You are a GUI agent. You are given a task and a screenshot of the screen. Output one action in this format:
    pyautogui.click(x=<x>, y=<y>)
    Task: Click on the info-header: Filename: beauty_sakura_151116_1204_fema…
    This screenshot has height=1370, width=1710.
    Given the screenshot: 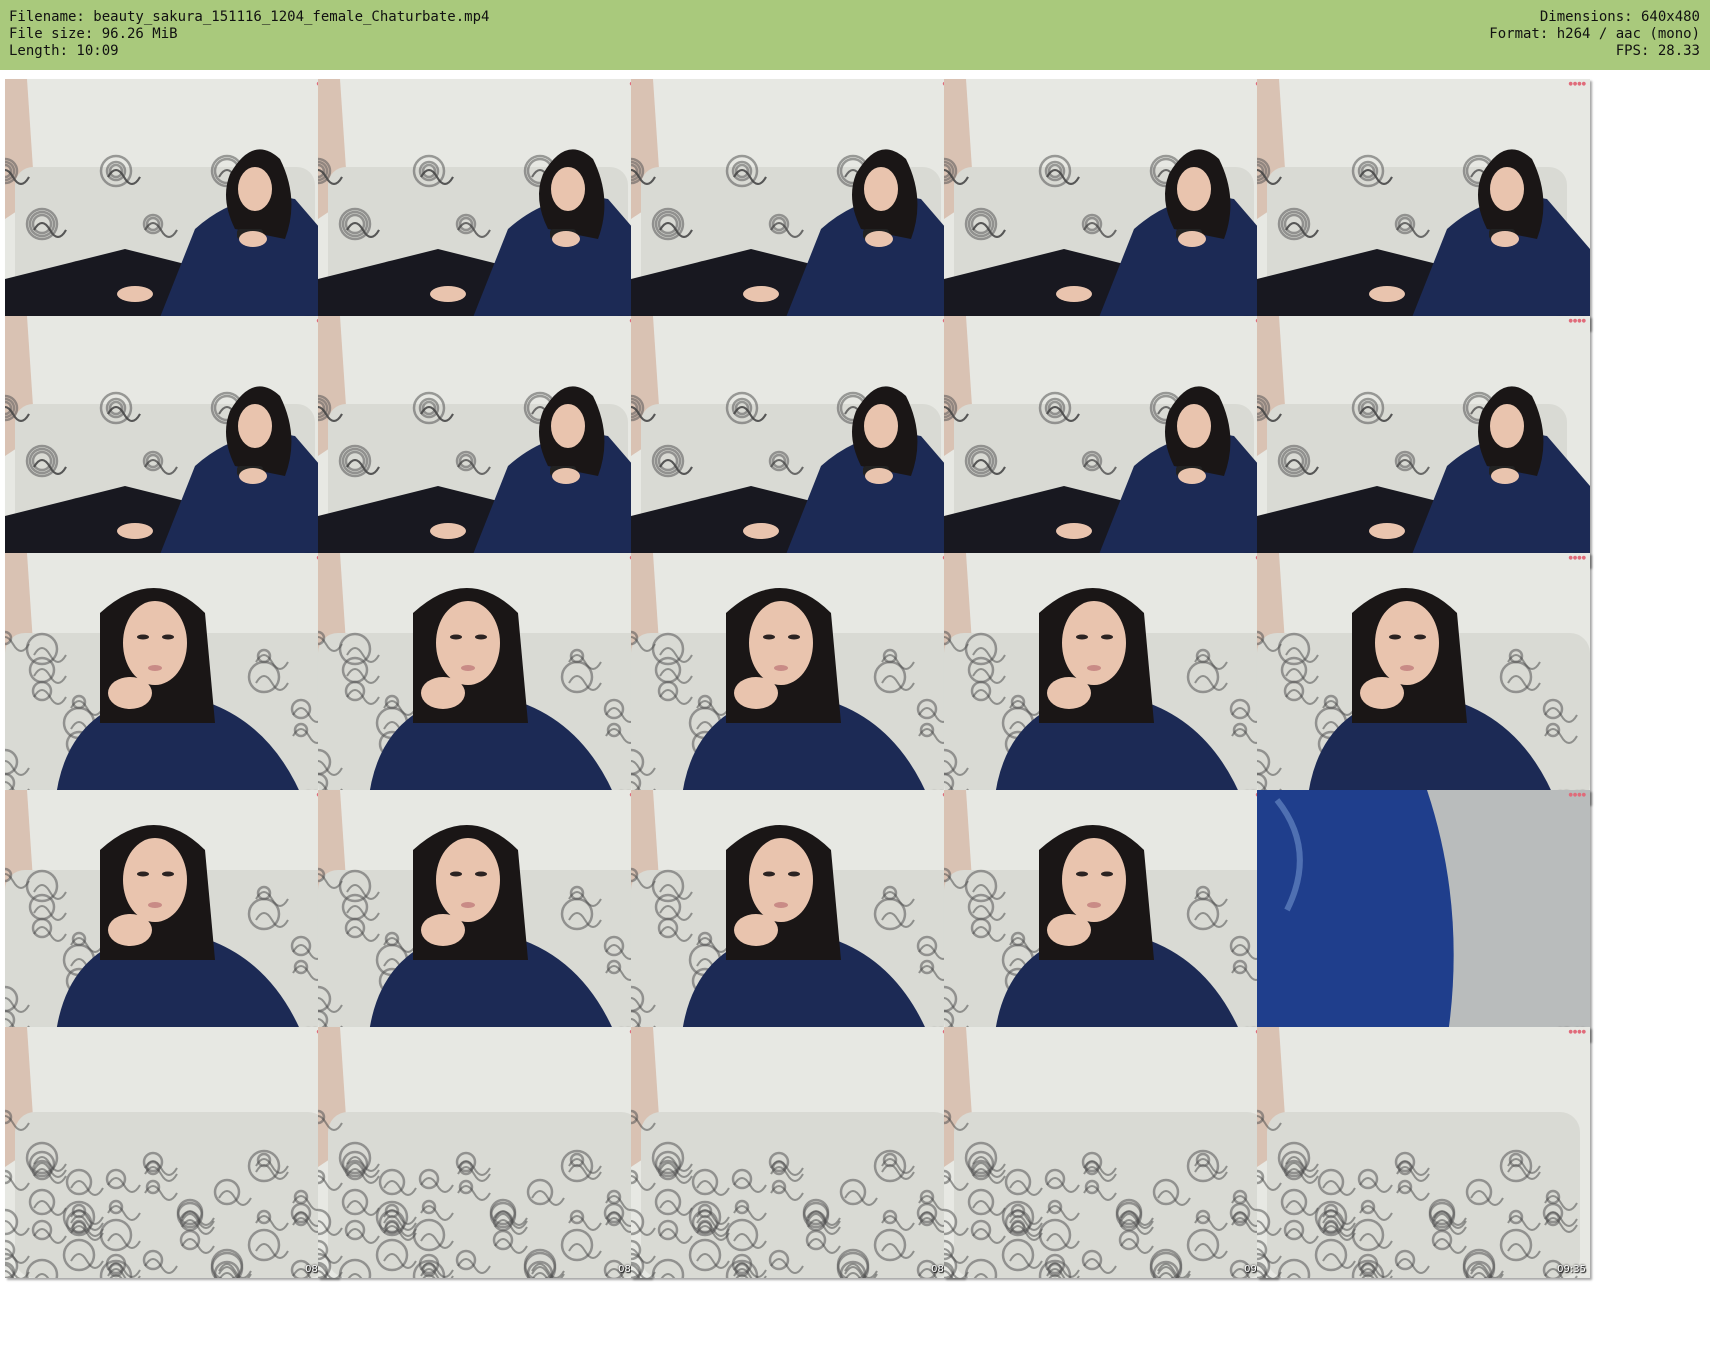 What is the action you would take?
    pyautogui.click(x=855, y=35)
    